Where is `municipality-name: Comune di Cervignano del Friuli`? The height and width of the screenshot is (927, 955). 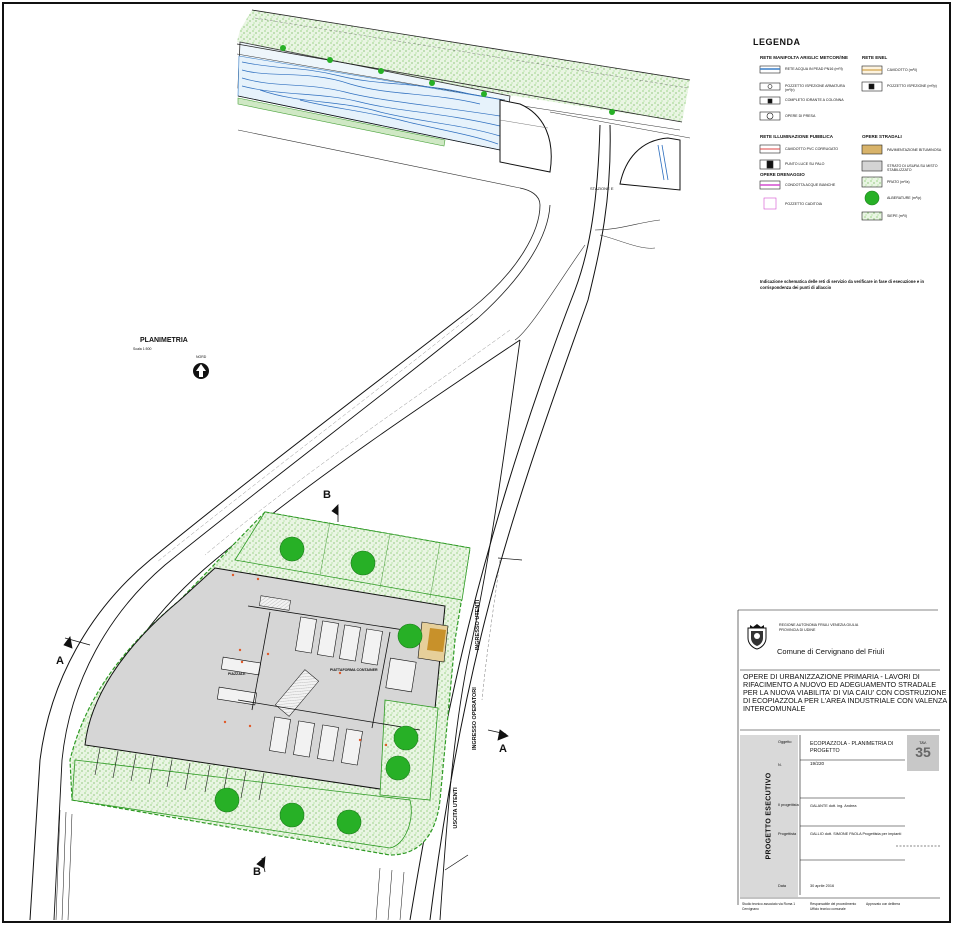 municipality-name: Comune di Cervignano del Friuli is located at coordinates (831, 651).